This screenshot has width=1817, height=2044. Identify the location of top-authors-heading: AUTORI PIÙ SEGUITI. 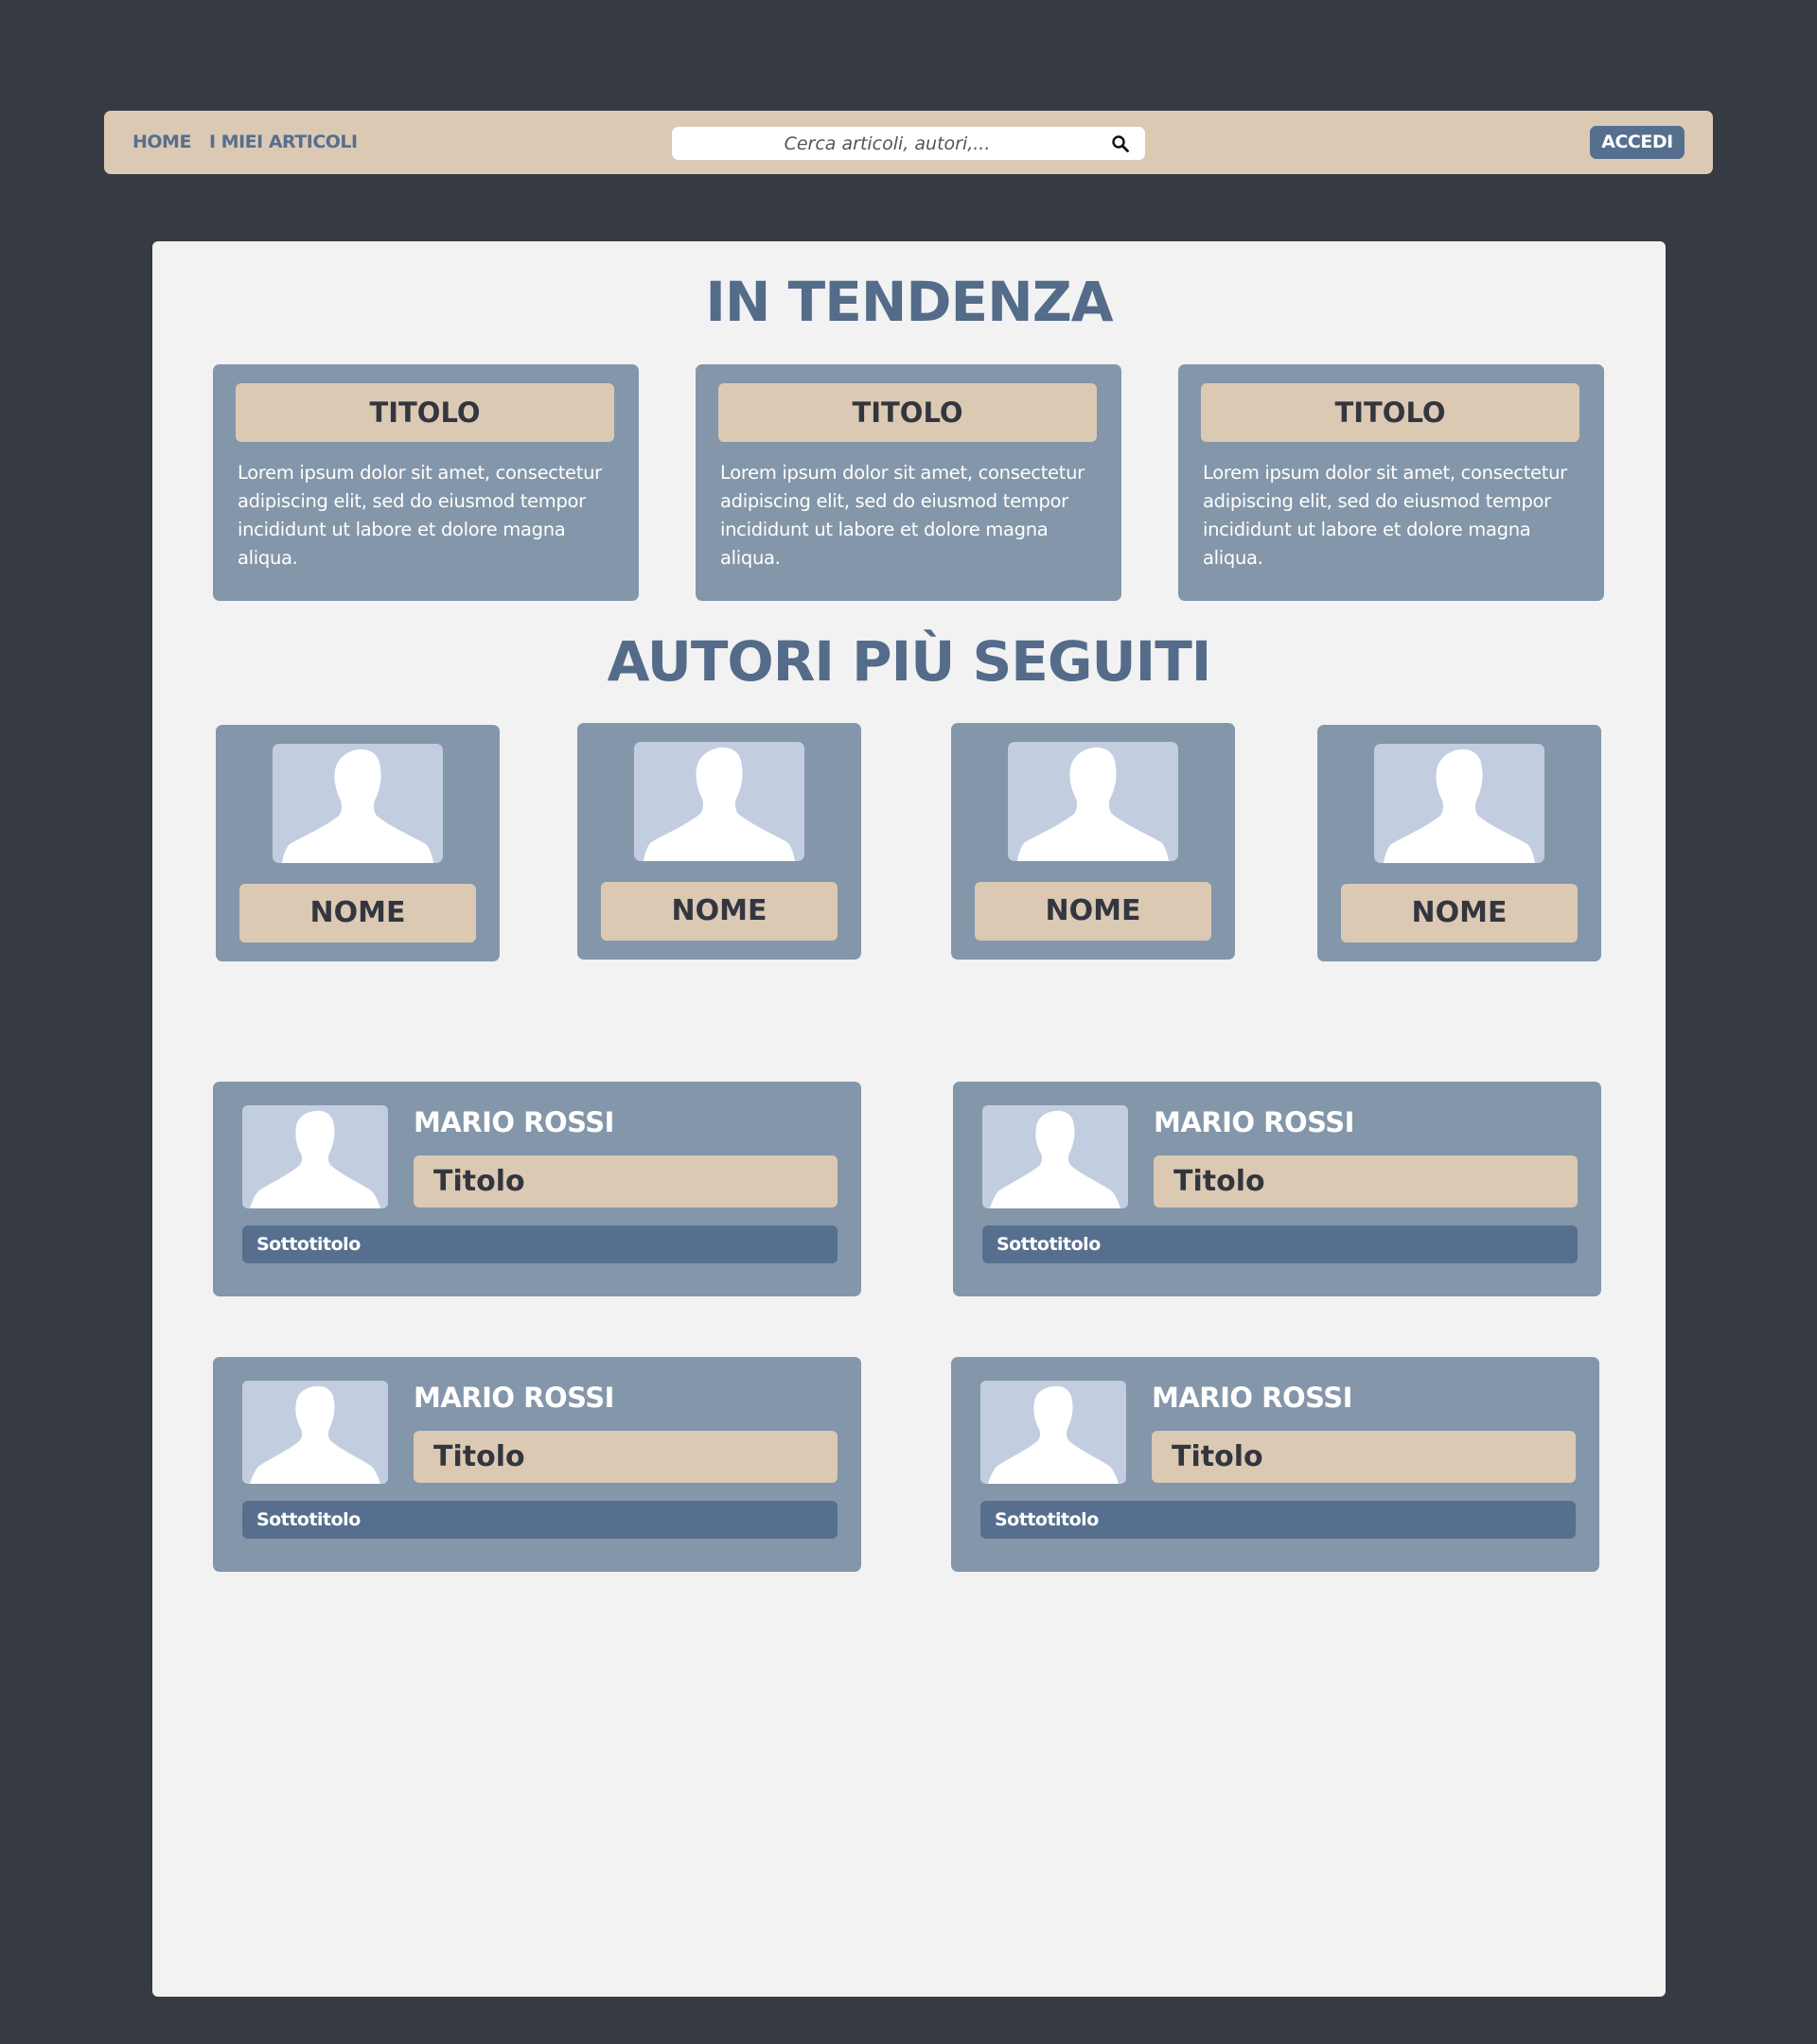
(909, 661).